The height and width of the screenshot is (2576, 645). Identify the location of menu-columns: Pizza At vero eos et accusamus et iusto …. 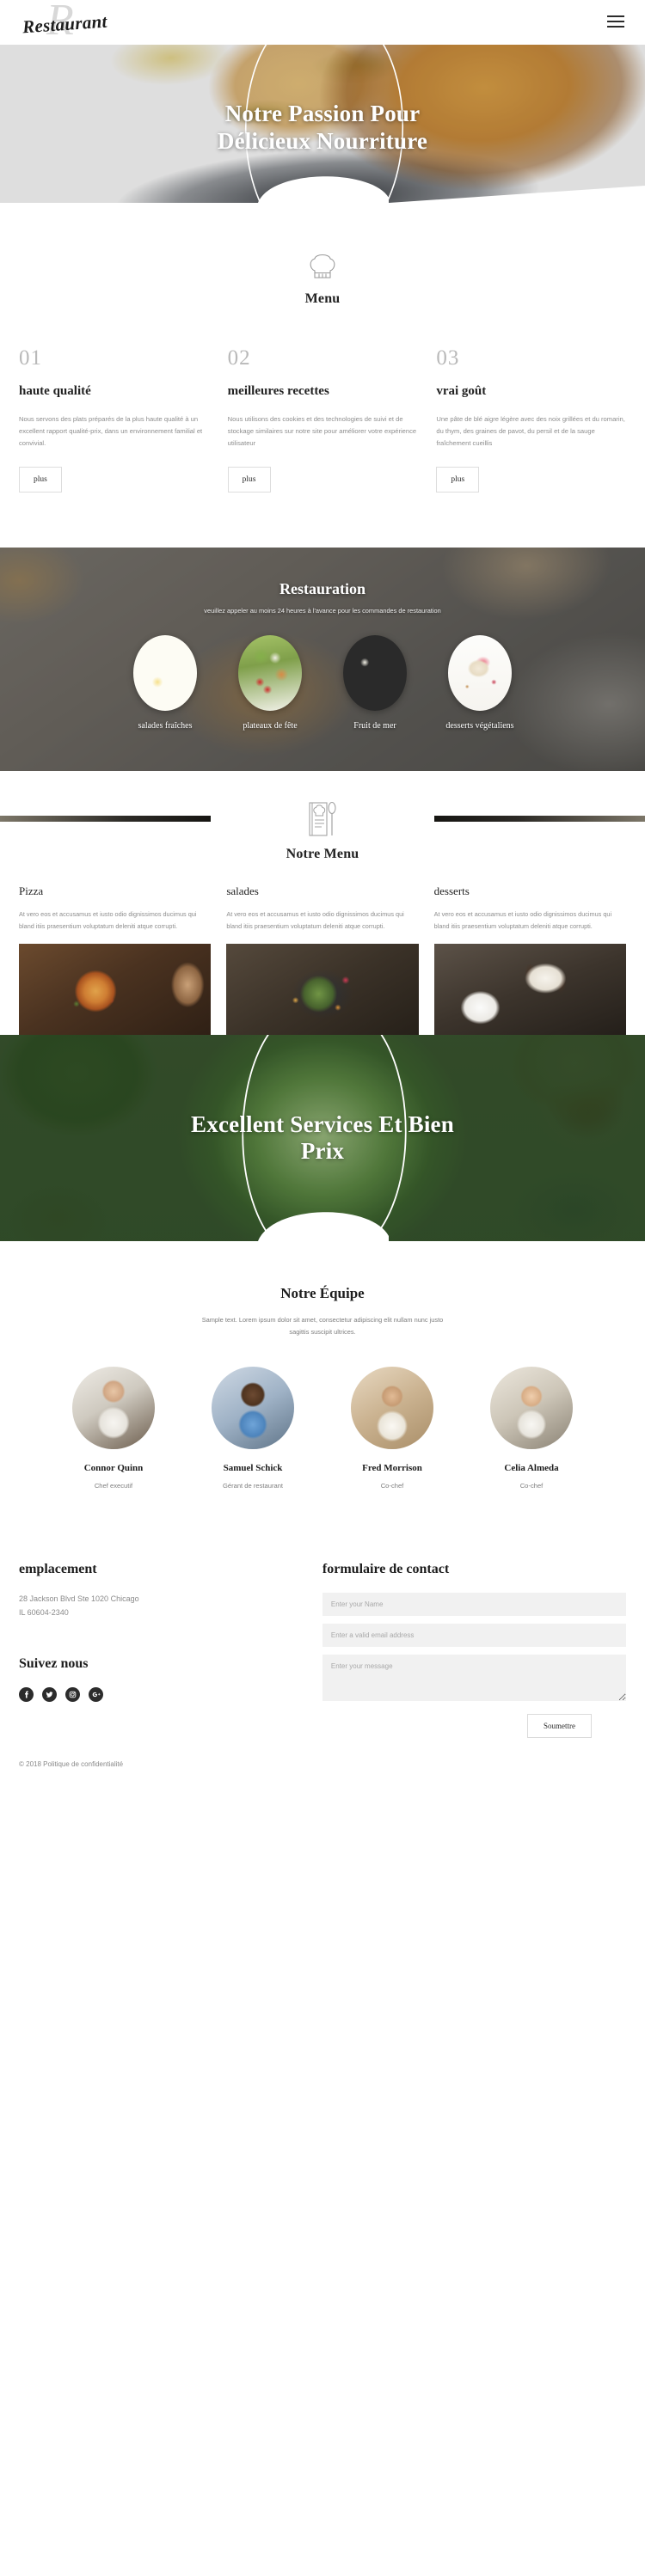
(322, 949).